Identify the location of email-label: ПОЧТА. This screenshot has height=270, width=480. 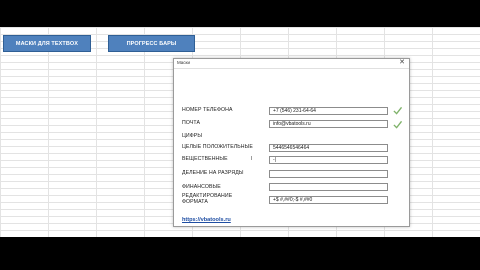
(191, 123).